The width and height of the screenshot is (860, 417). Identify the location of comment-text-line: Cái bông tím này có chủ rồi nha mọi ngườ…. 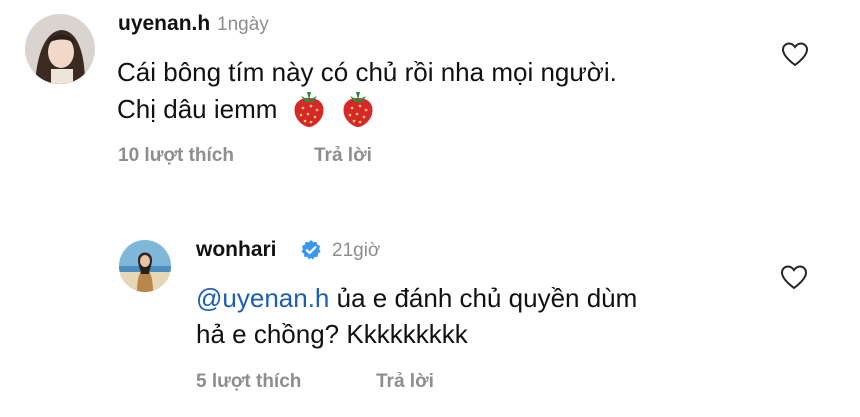
(367, 72).